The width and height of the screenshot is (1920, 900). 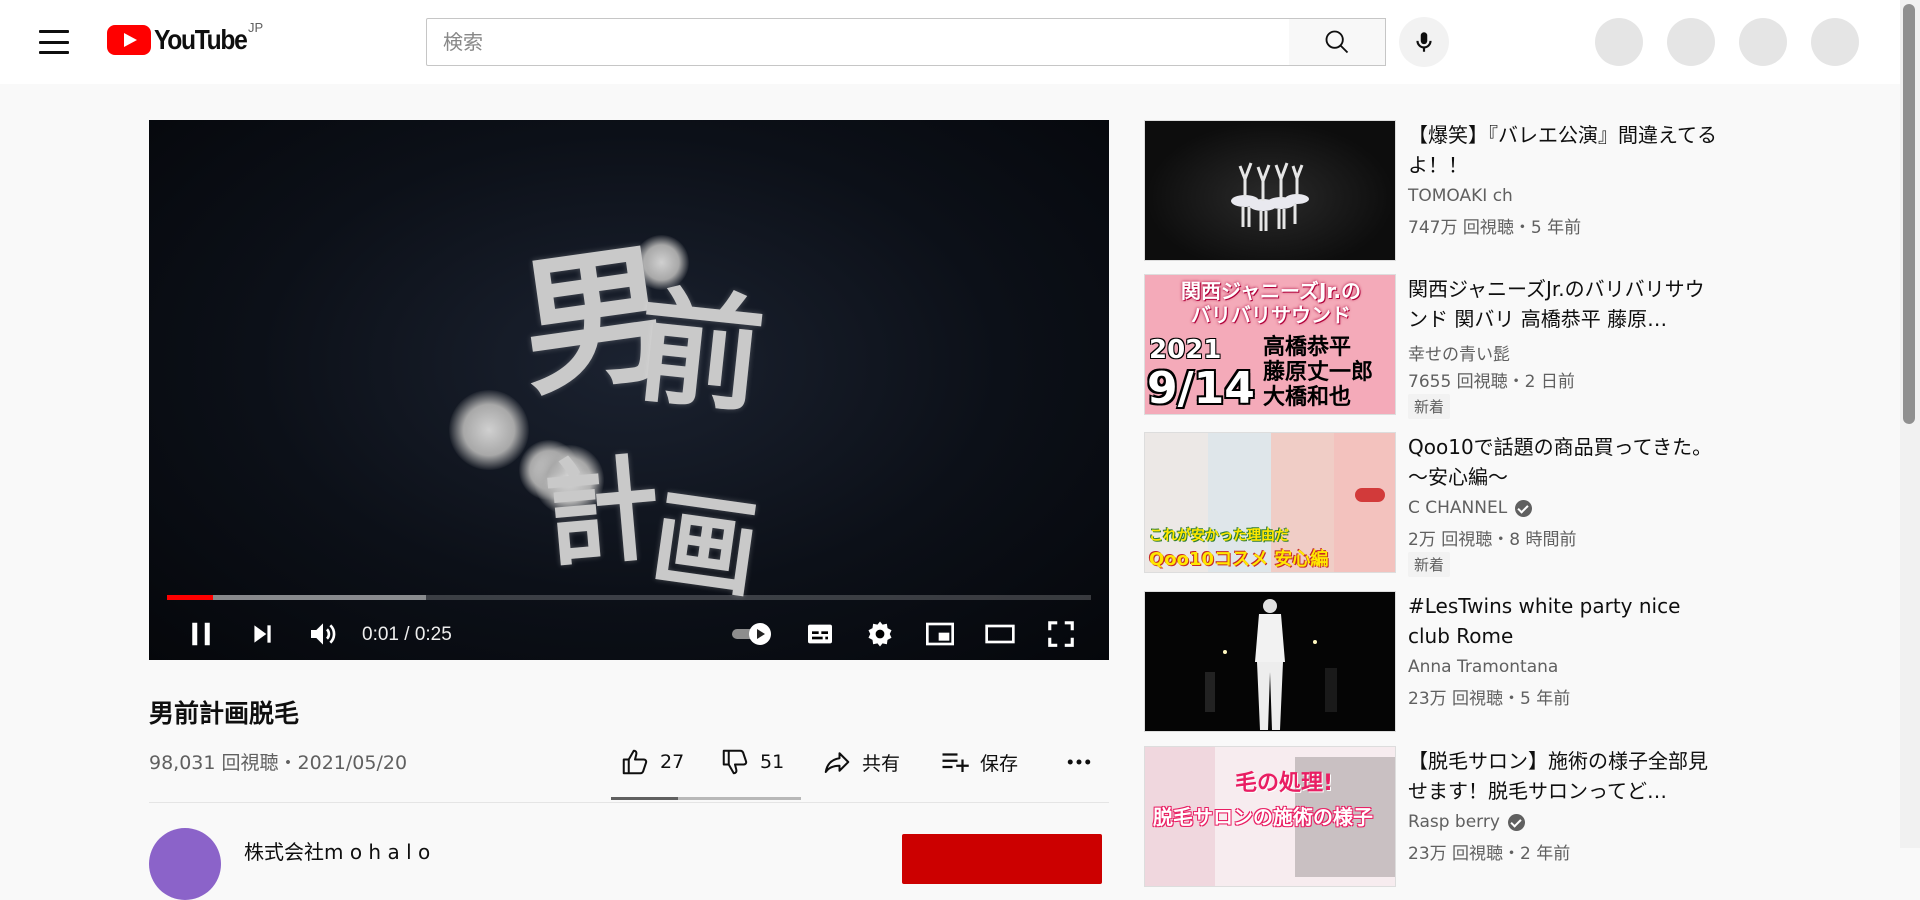 What do you see at coordinates (1219, 536) in the screenshot?
I see `thumb-caption: これが安かった理由だ` at bounding box center [1219, 536].